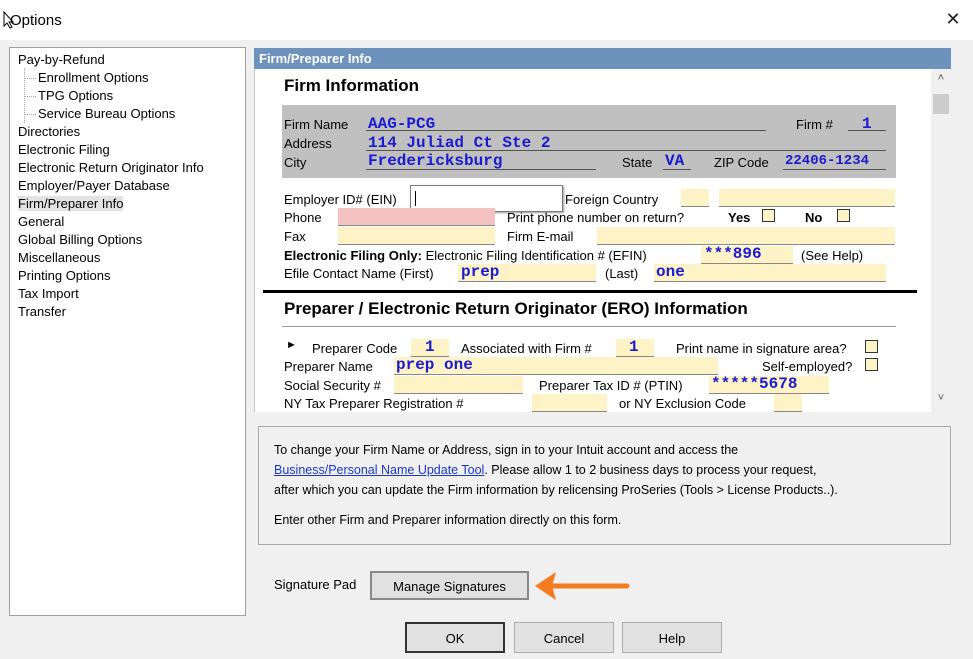  What do you see at coordinates (328, 366) in the screenshot?
I see `preparer-name-label: Preparer Name` at bounding box center [328, 366].